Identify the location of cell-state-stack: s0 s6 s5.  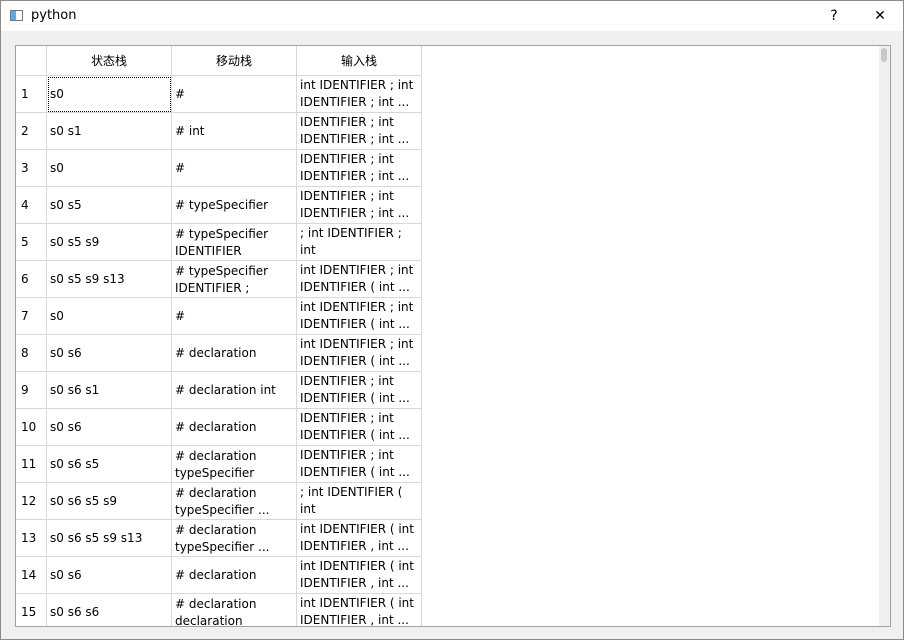
(109, 464).